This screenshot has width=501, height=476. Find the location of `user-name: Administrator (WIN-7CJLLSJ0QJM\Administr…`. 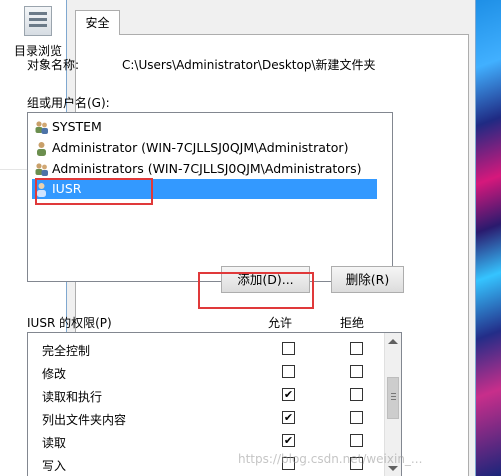

user-name: Administrator (WIN-7CJLLSJ0QJM\Administr… is located at coordinates (200, 147).